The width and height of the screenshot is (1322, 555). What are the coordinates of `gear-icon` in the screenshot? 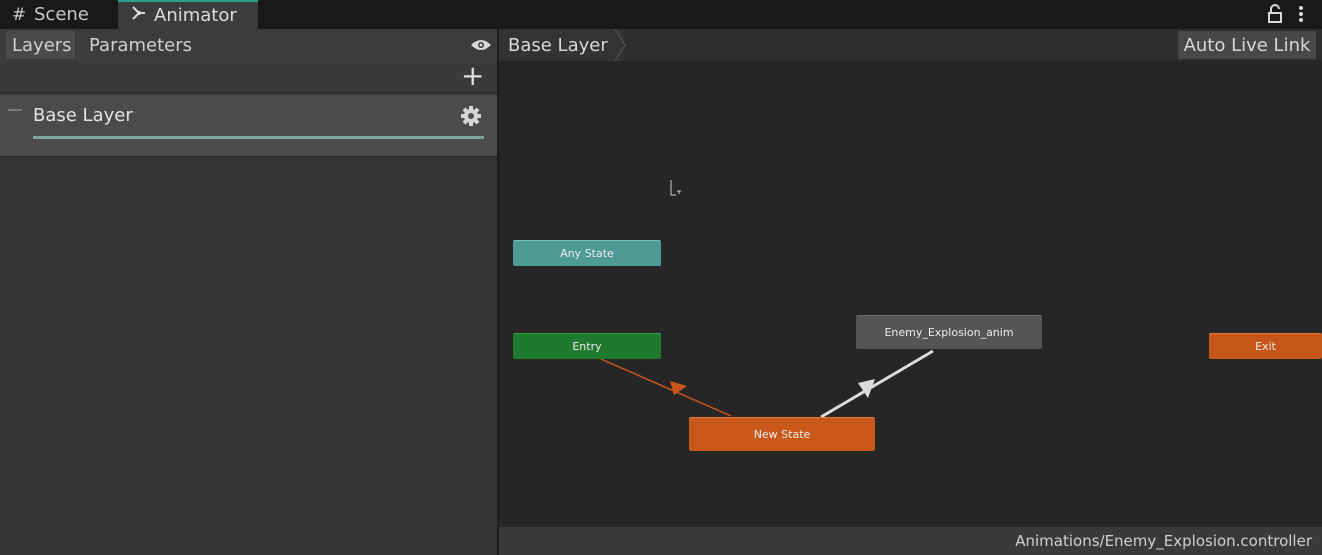 It's located at (471, 116).